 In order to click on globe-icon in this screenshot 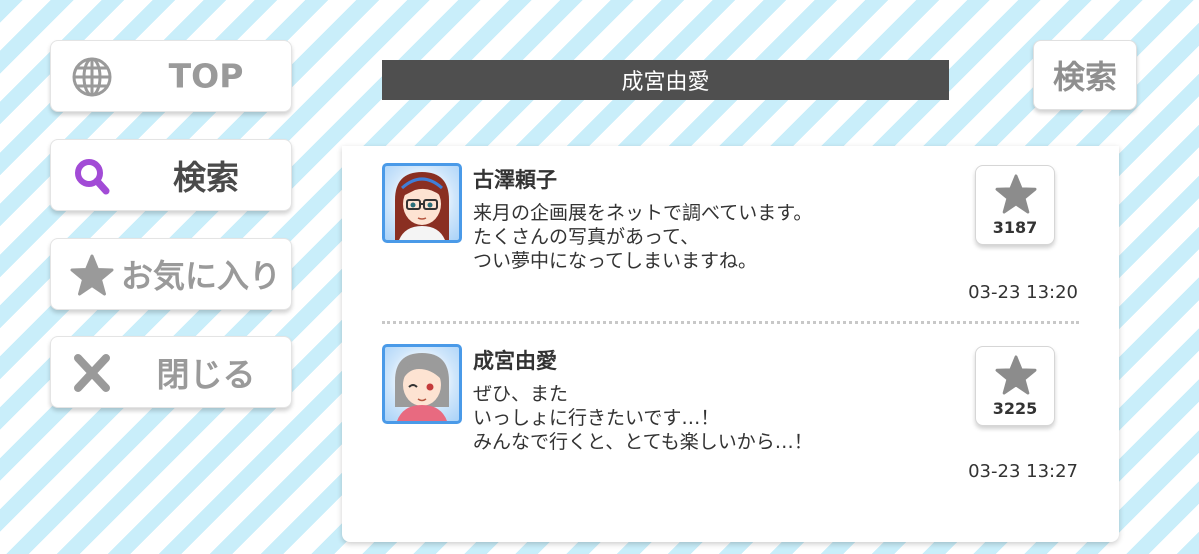, I will do `click(92, 77)`.